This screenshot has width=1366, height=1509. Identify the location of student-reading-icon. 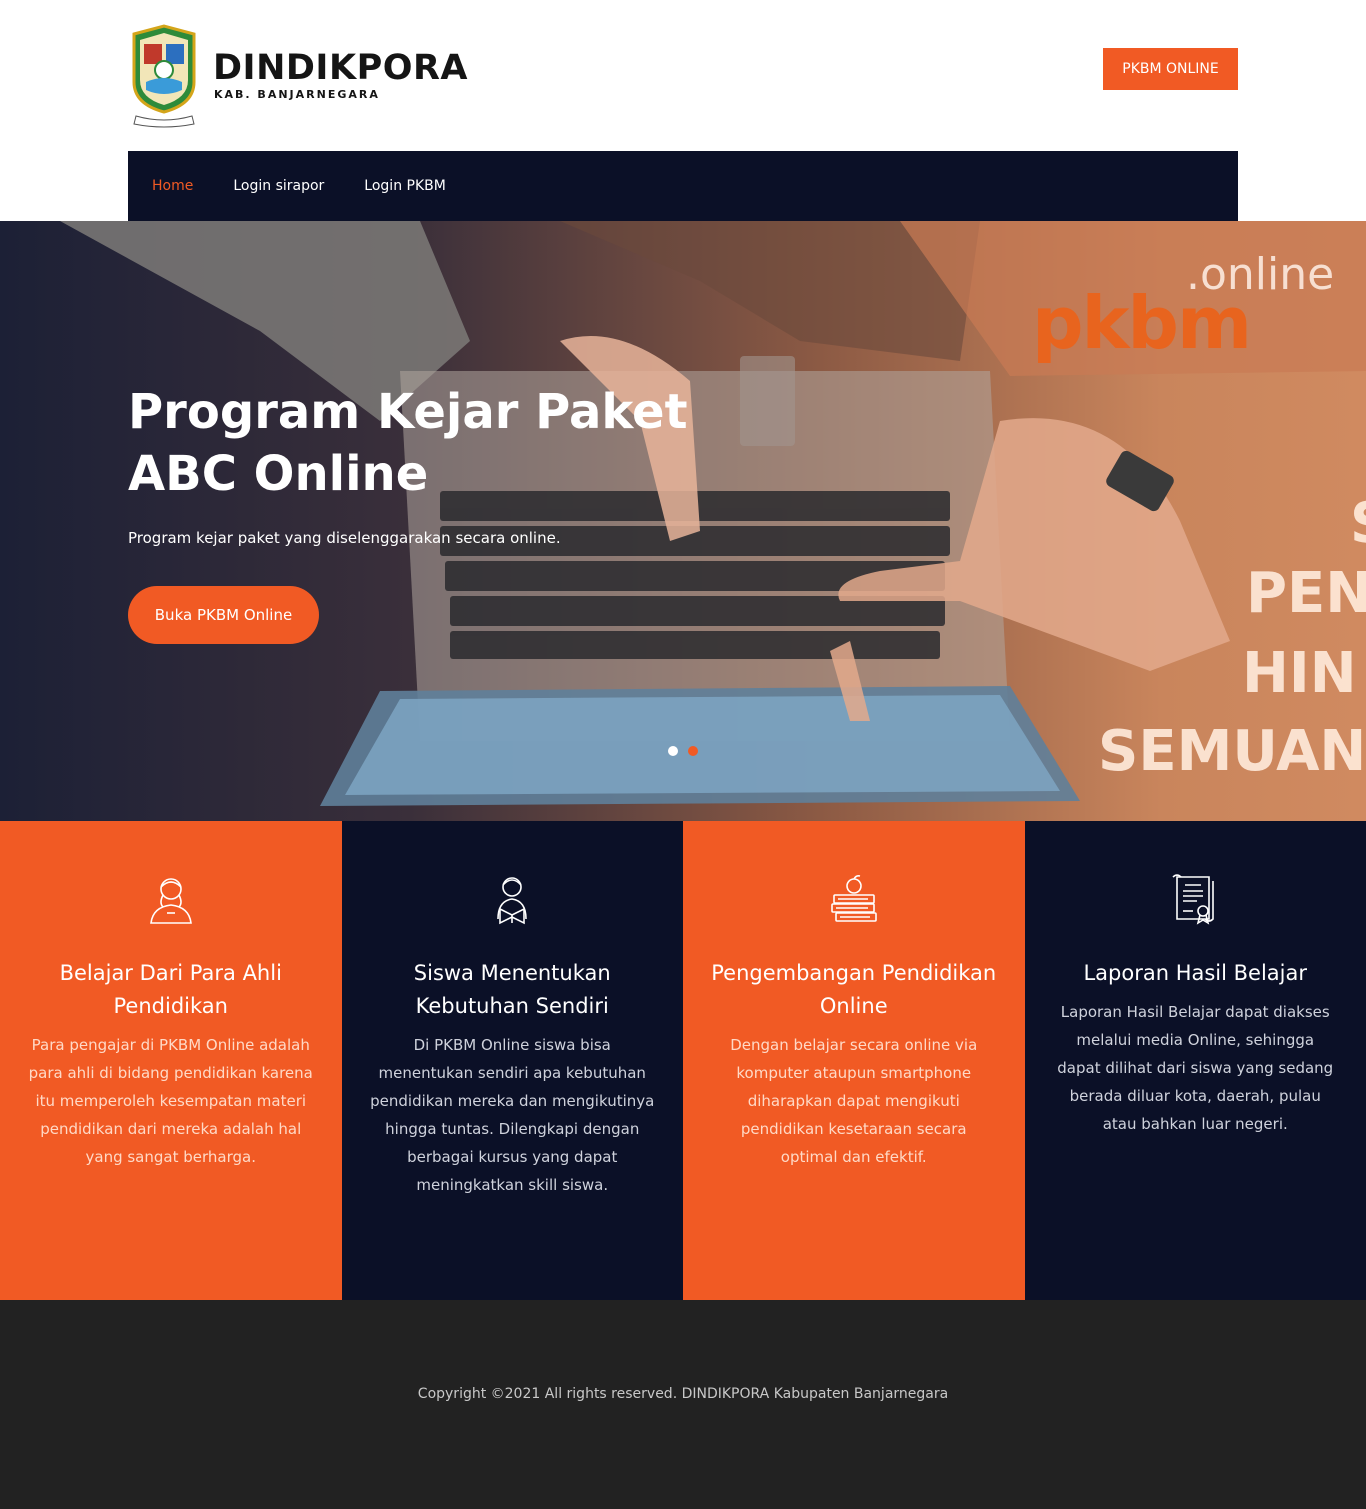
(512, 901).